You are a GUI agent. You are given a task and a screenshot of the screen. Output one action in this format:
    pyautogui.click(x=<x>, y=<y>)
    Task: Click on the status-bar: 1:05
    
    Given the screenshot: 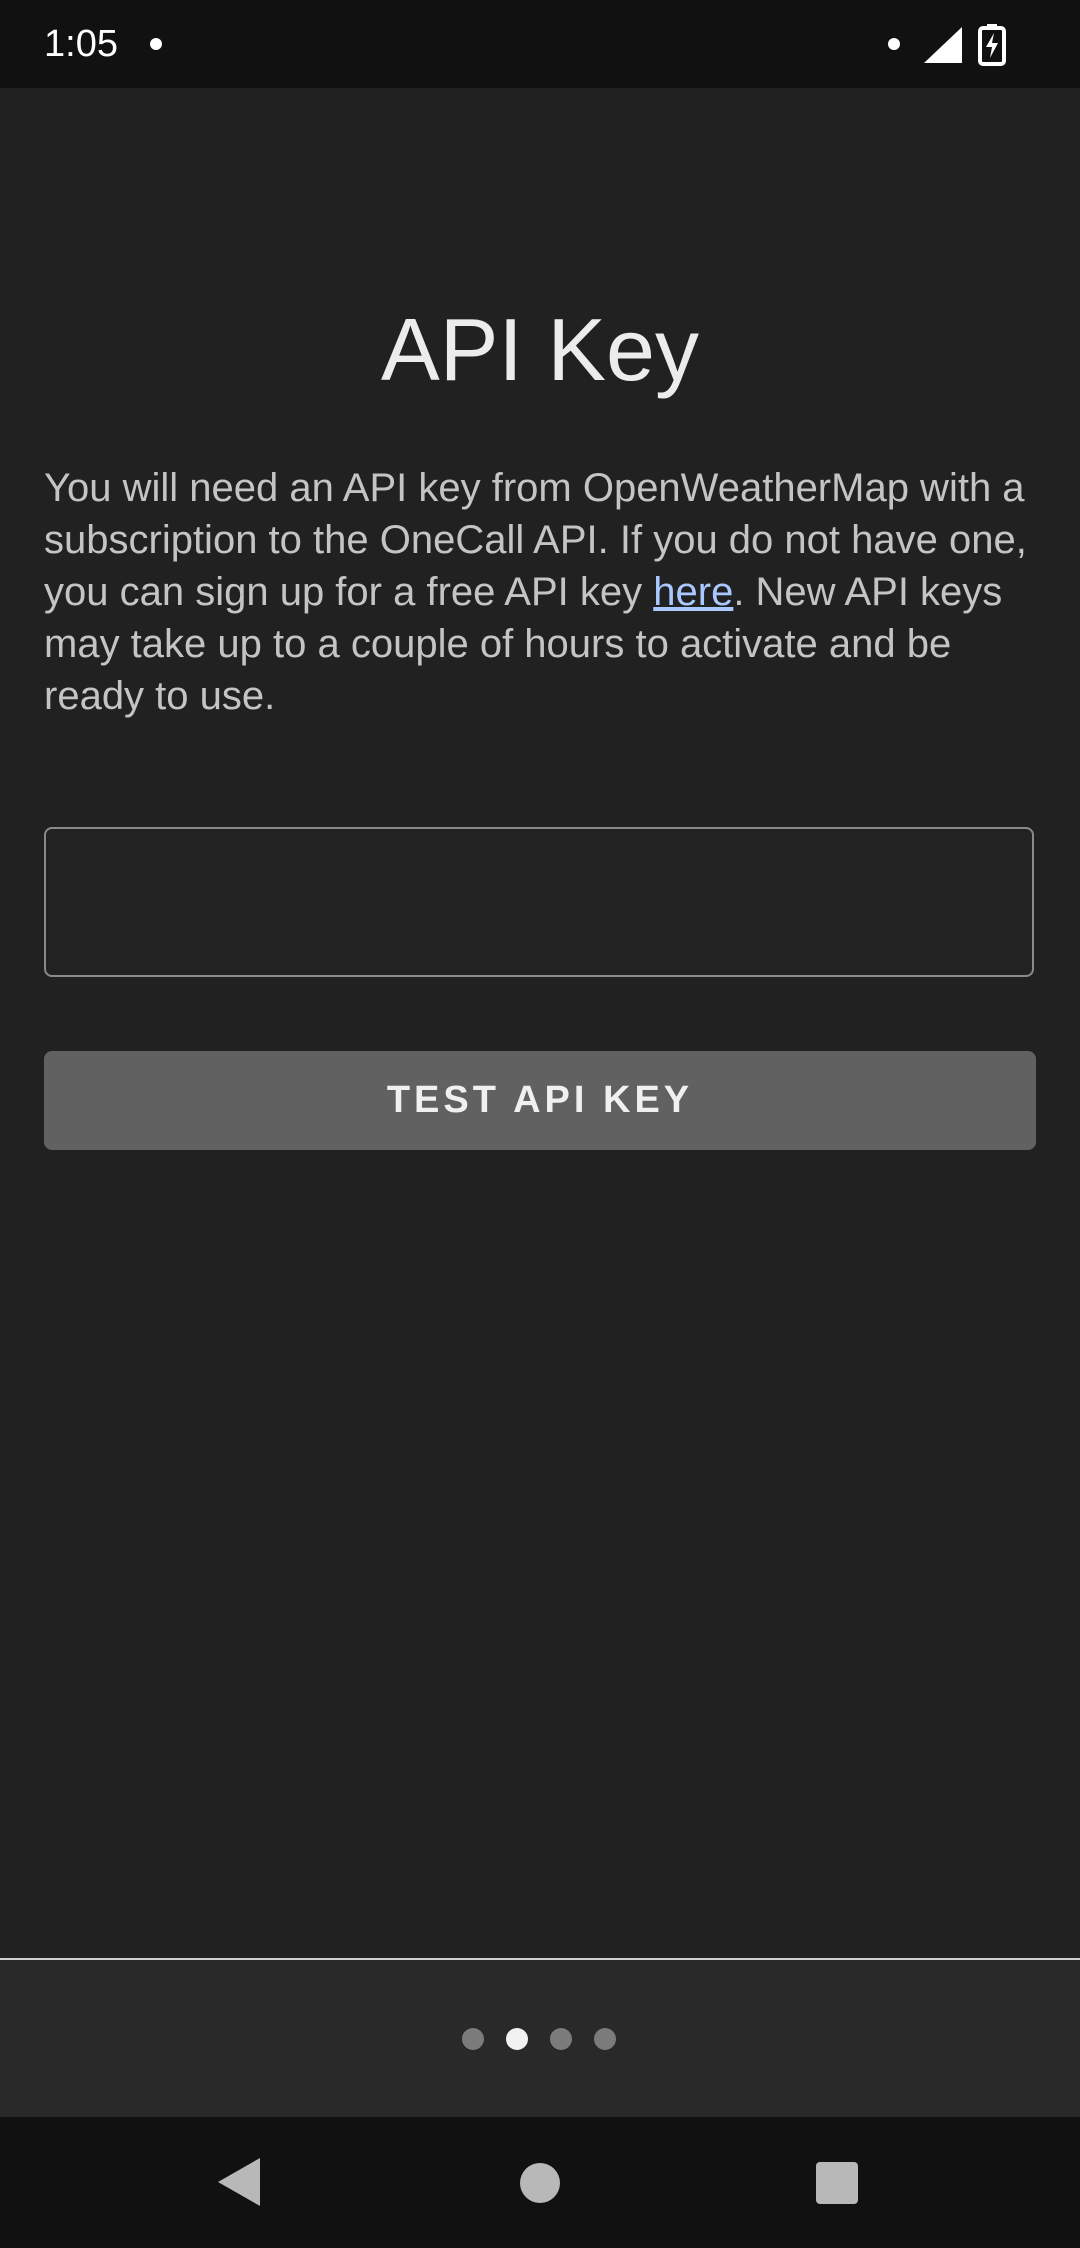 What is the action you would take?
    pyautogui.click(x=540, y=44)
    